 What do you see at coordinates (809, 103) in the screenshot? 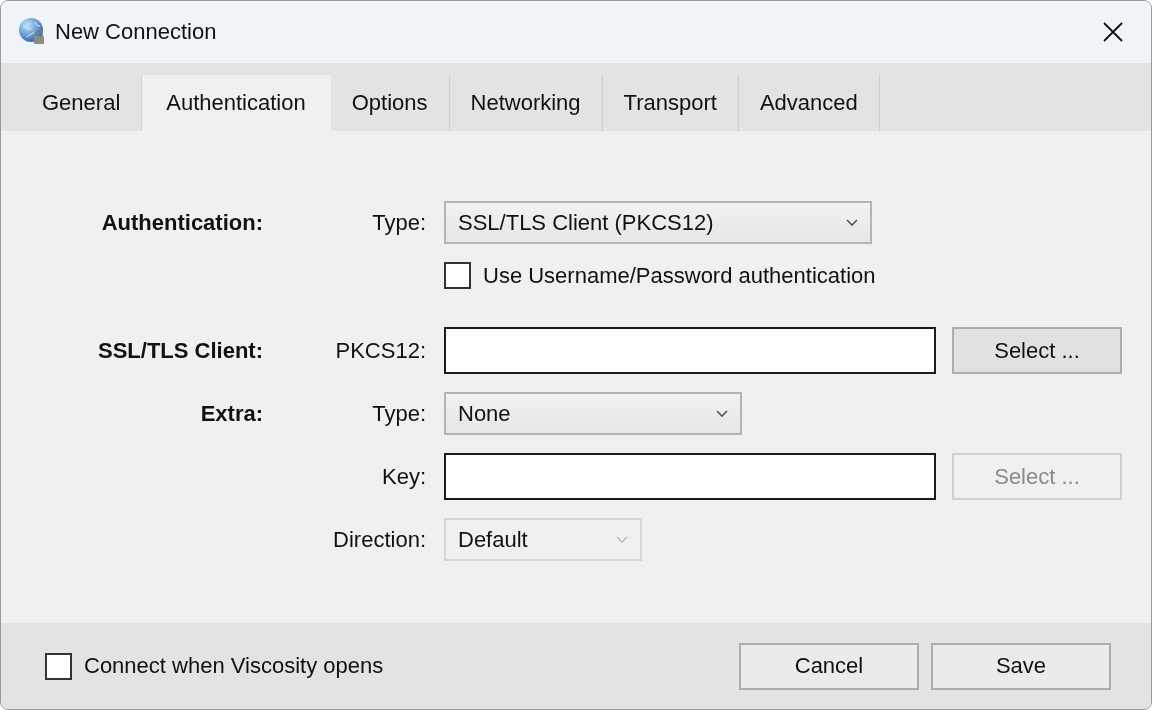
I see `tab: Advanced` at bounding box center [809, 103].